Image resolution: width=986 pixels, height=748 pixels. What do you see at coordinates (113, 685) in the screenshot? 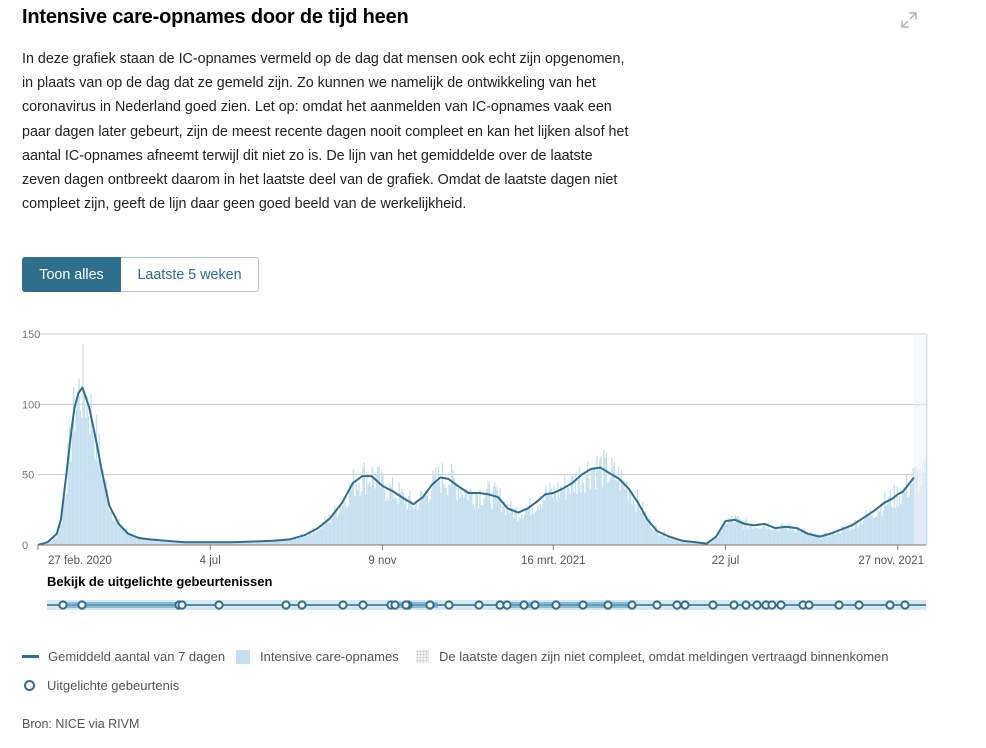
I see `legend-events-label: Uitgelichte gebeurtenis` at bounding box center [113, 685].